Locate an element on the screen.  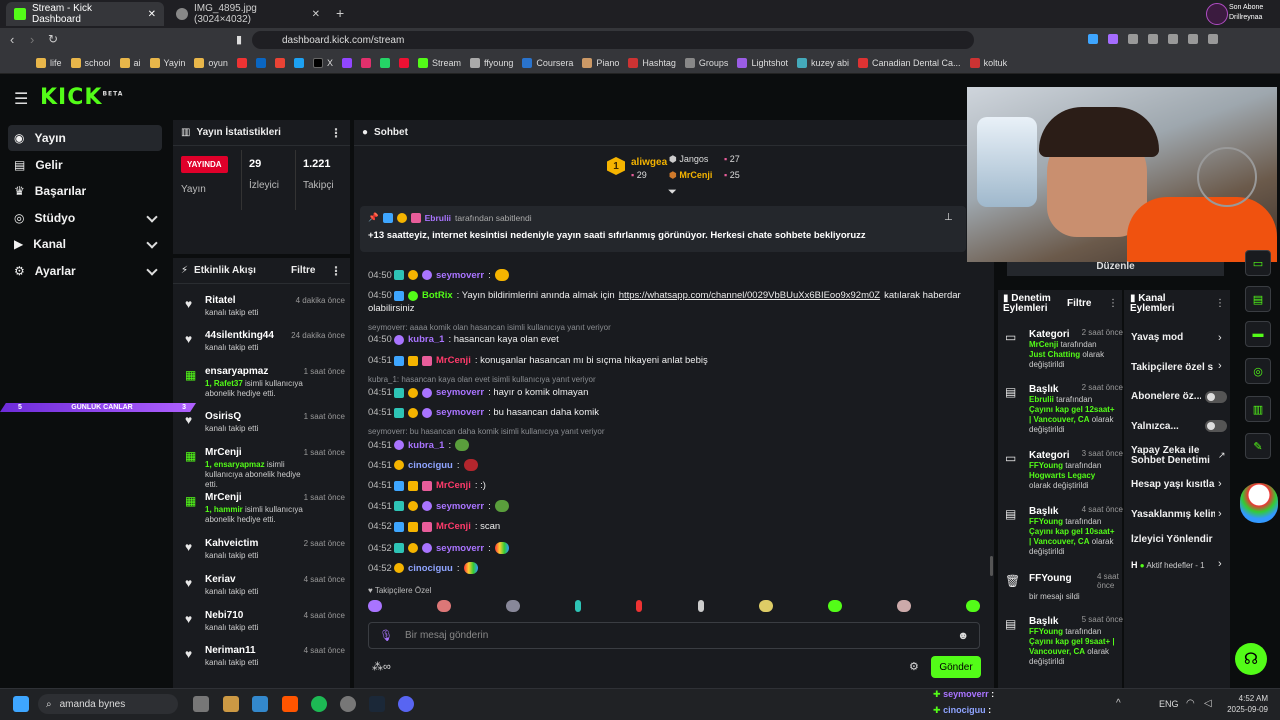
sidebar-item-kanal: ▶ Kanal is located at coordinates (85, 244).